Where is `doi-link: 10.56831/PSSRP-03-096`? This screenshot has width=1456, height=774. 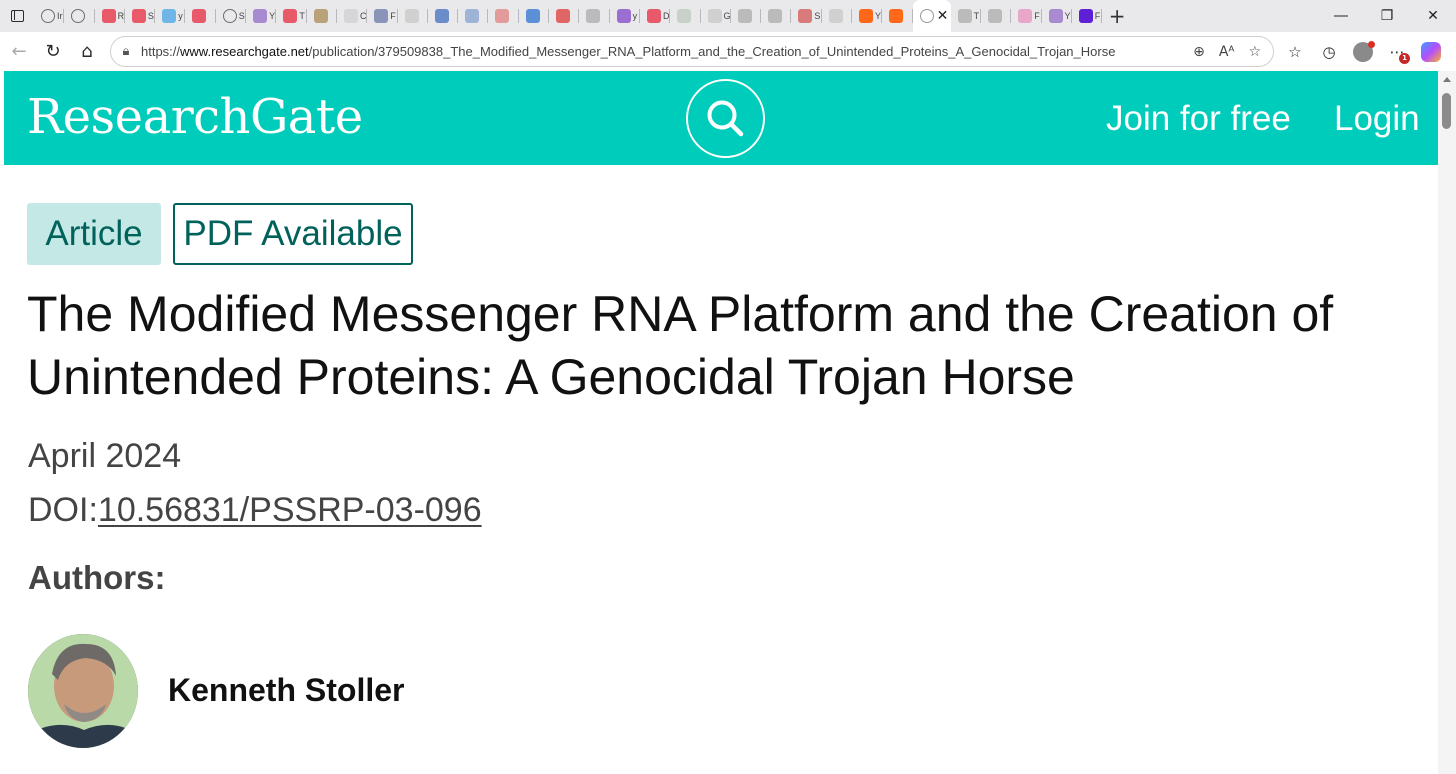
doi-link: 10.56831/PSSRP-03-096 is located at coordinates (290, 510).